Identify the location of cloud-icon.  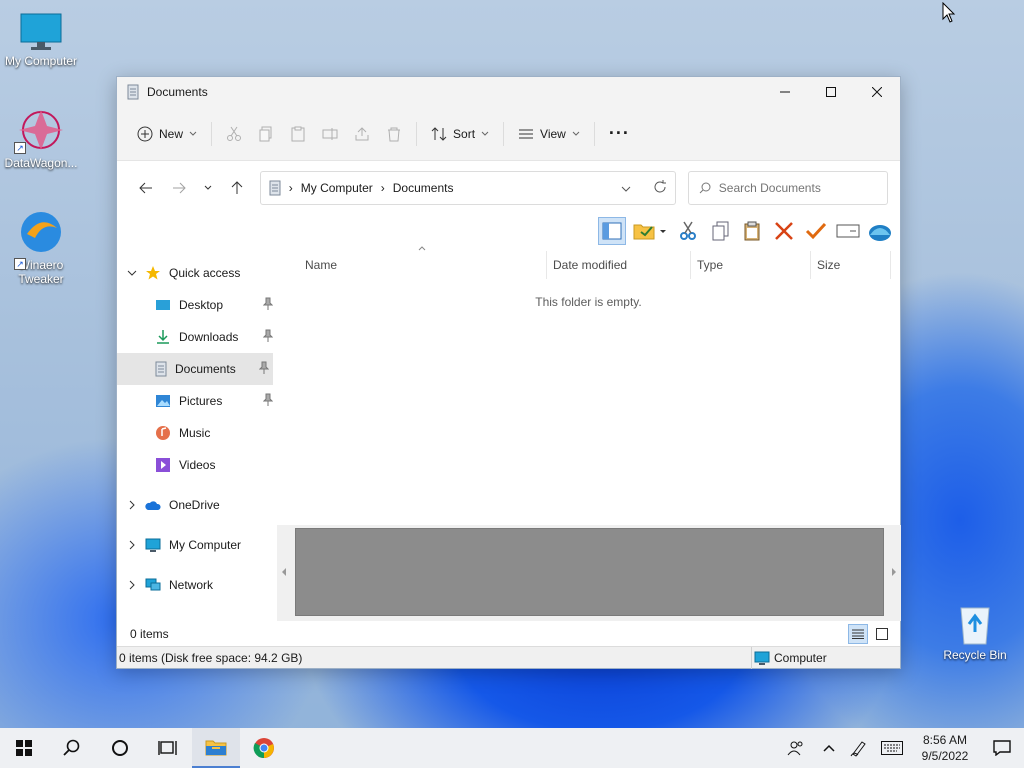
(153, 505).